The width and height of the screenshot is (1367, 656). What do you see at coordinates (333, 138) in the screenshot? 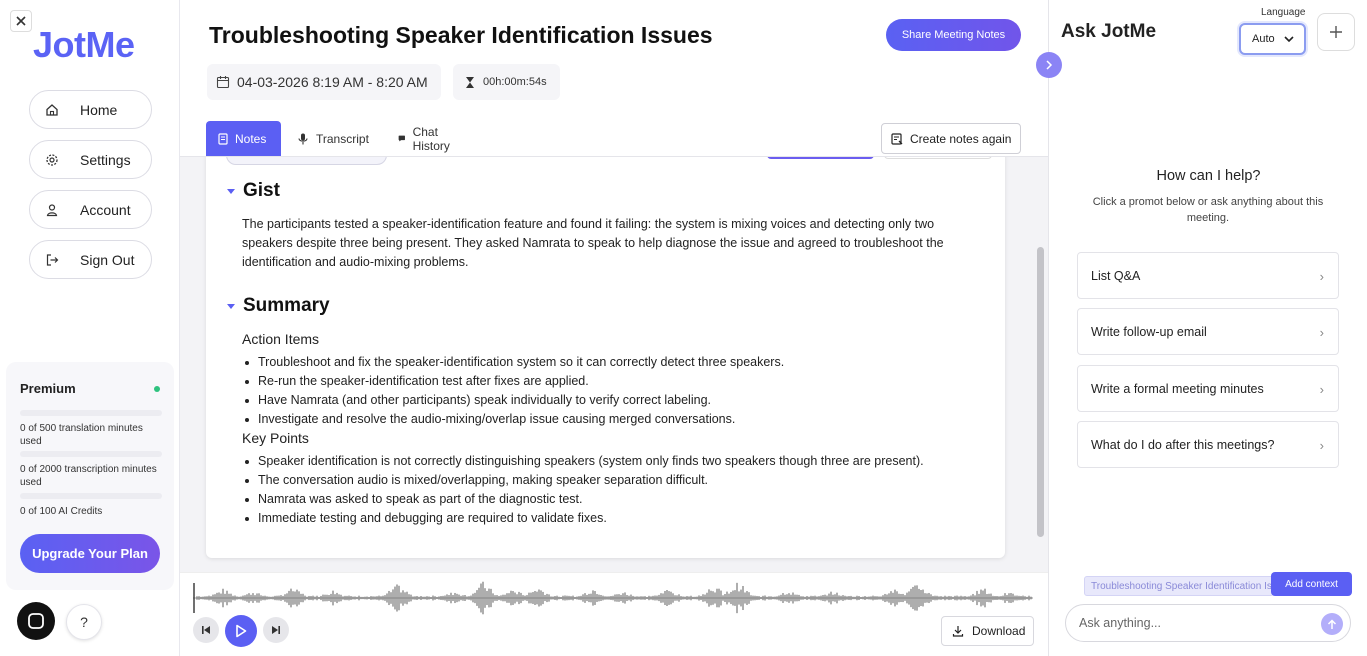
I see `tab-transcript: Transcript` at bounding box center [333, 138].